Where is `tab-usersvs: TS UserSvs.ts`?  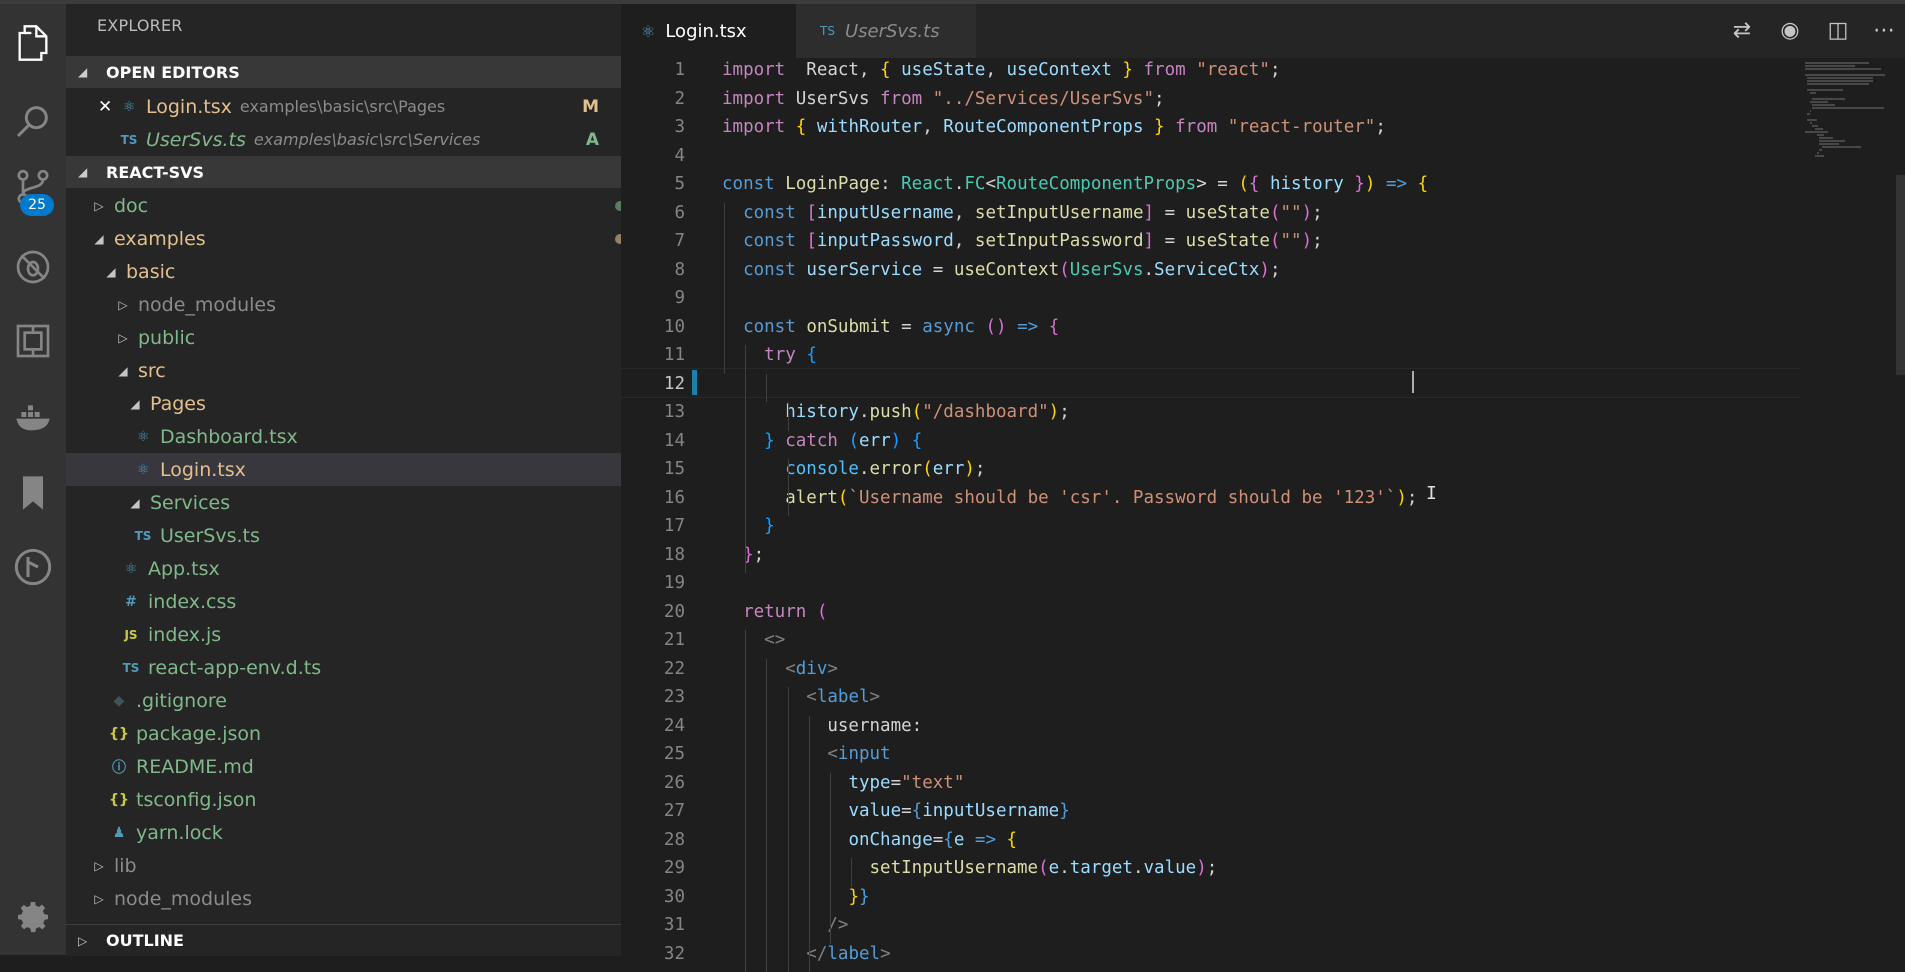
tab-usersvs: TS UserSvs.ts is located at coordinates (886, 31).